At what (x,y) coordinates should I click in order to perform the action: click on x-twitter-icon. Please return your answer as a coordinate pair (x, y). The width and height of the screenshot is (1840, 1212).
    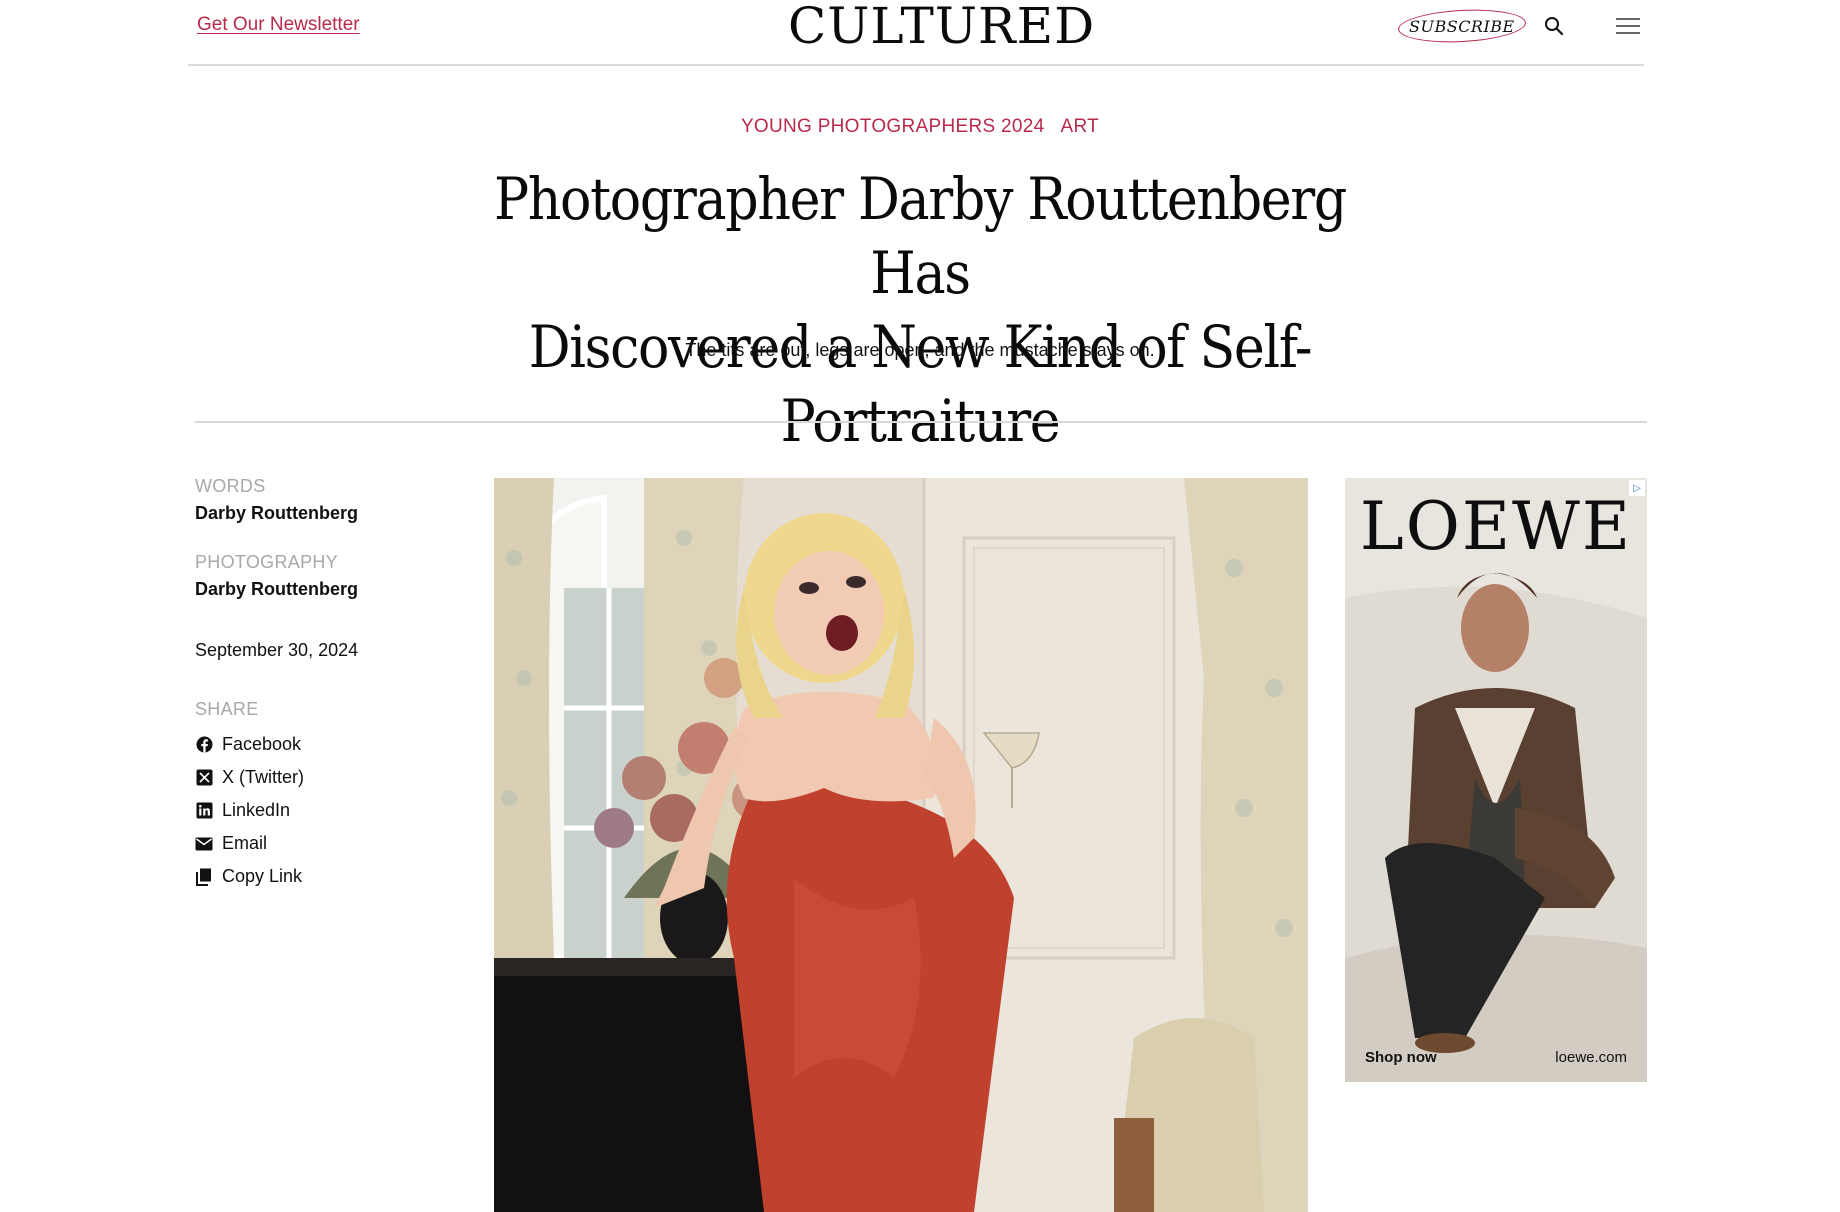
    Looking at the image, I should click on (204, 778).